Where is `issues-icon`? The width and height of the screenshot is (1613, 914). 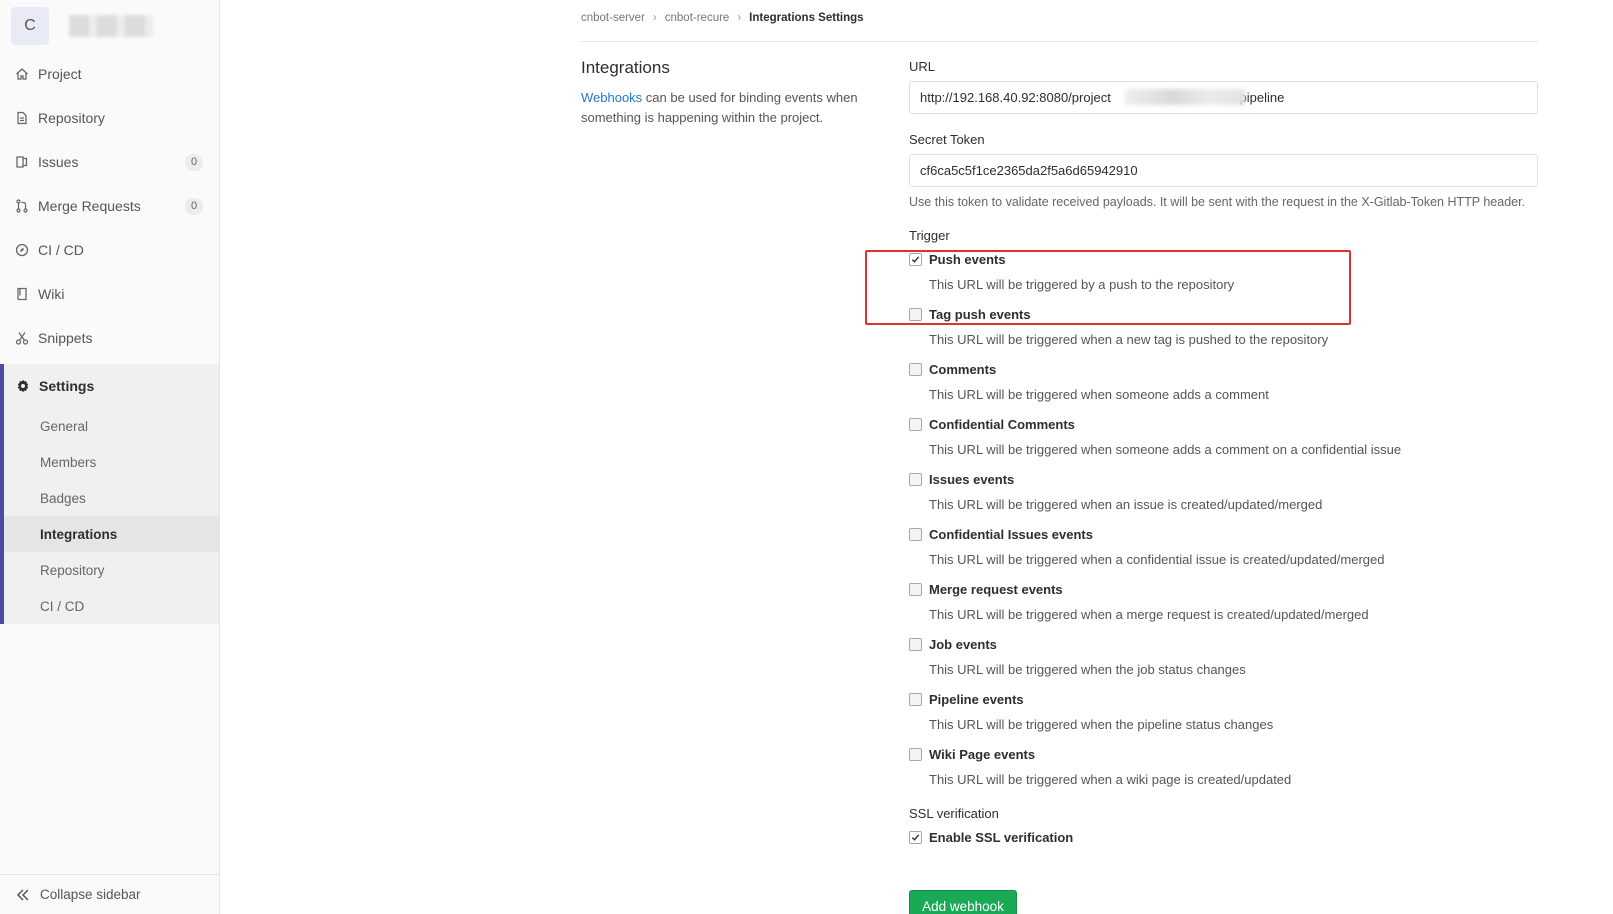
issues-icon is located at coordinates (22, 162).